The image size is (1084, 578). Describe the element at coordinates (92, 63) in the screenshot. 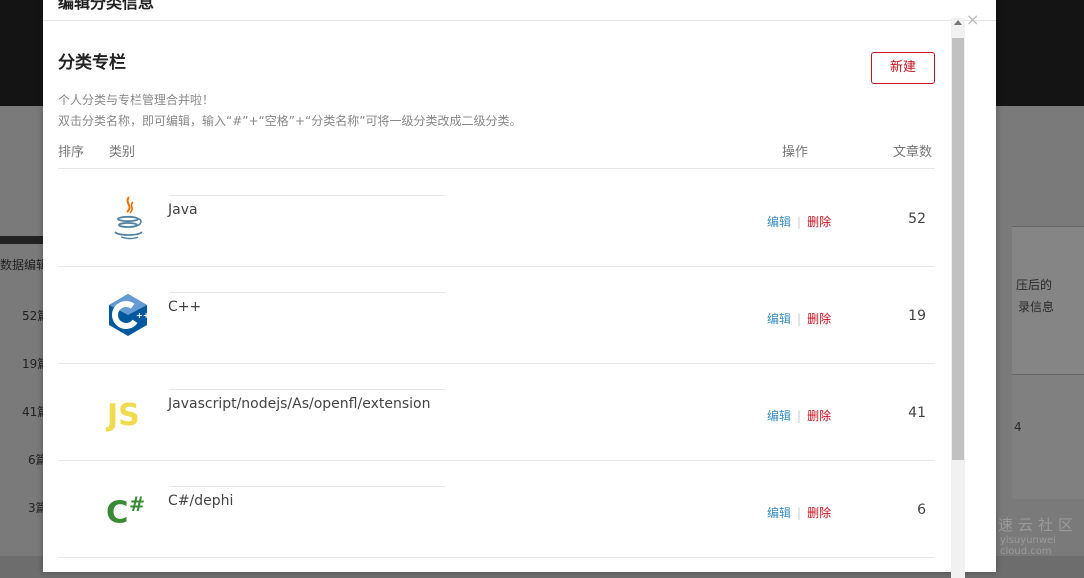

I see `section-title: 分类专栏` at that location.